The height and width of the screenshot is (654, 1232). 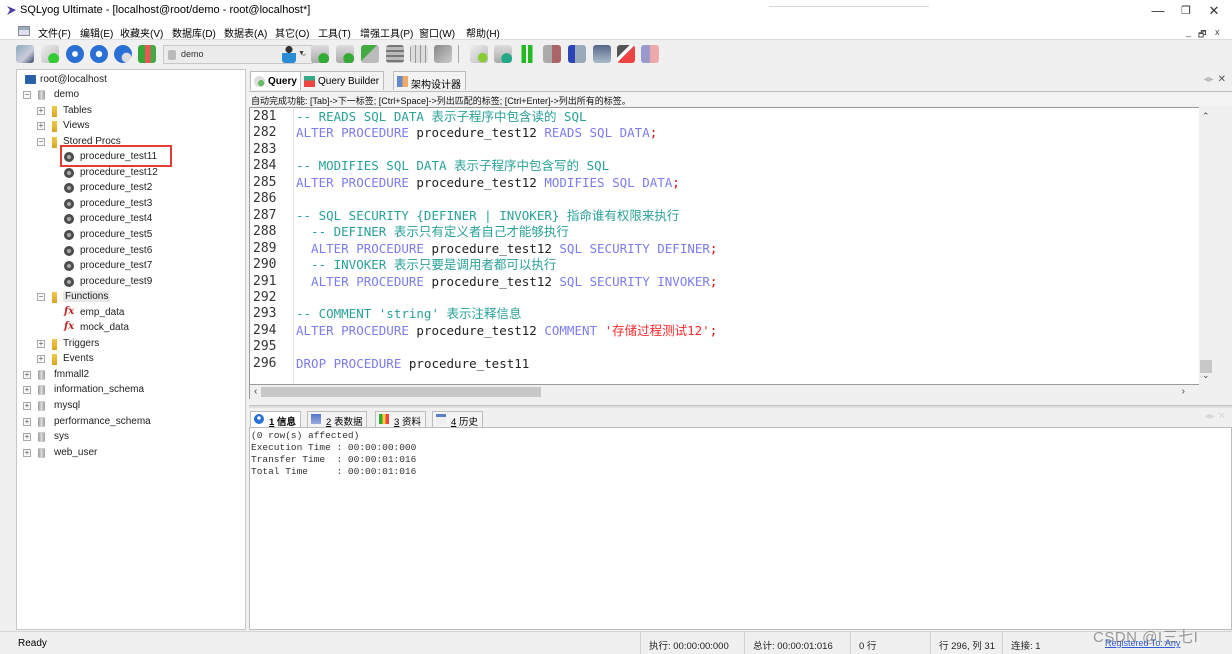 I want to click on close-button: ✕, so click(x=1214, y=11).